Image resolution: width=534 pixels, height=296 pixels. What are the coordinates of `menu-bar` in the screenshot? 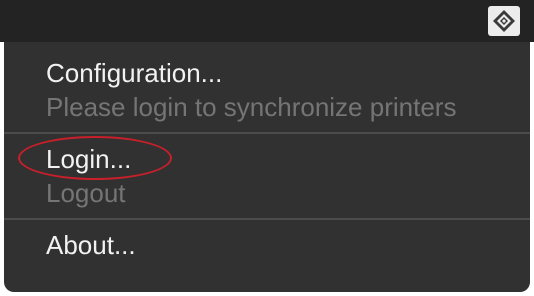 It's located at (267, 21).